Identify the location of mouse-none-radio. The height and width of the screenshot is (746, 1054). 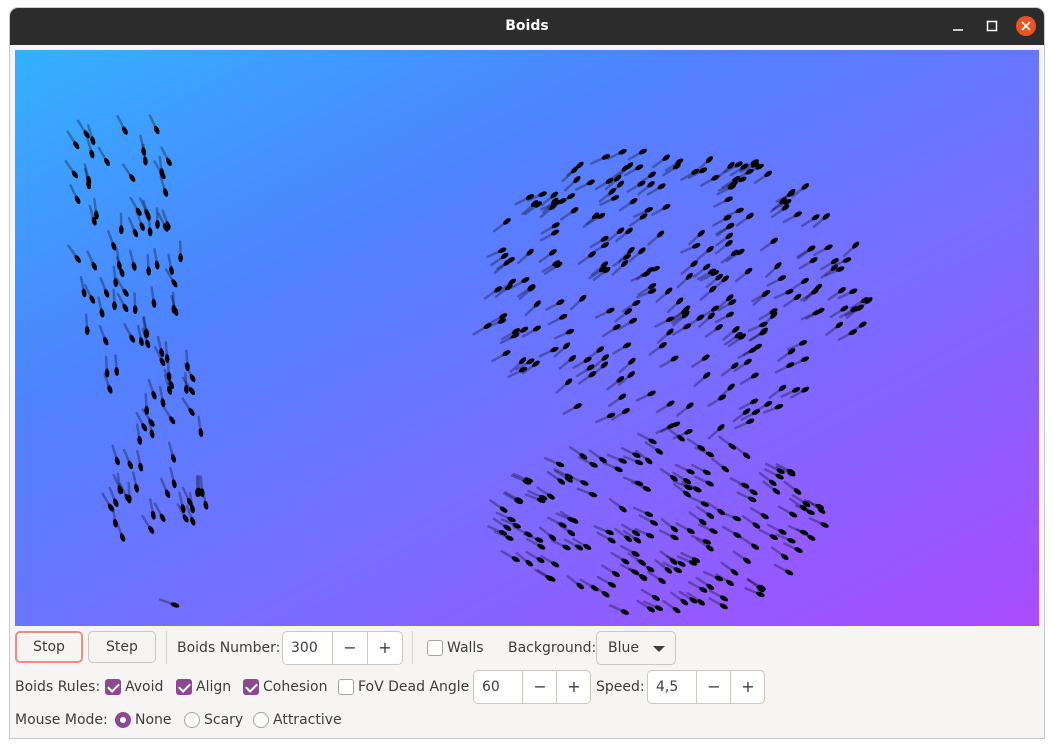
(123, 720).